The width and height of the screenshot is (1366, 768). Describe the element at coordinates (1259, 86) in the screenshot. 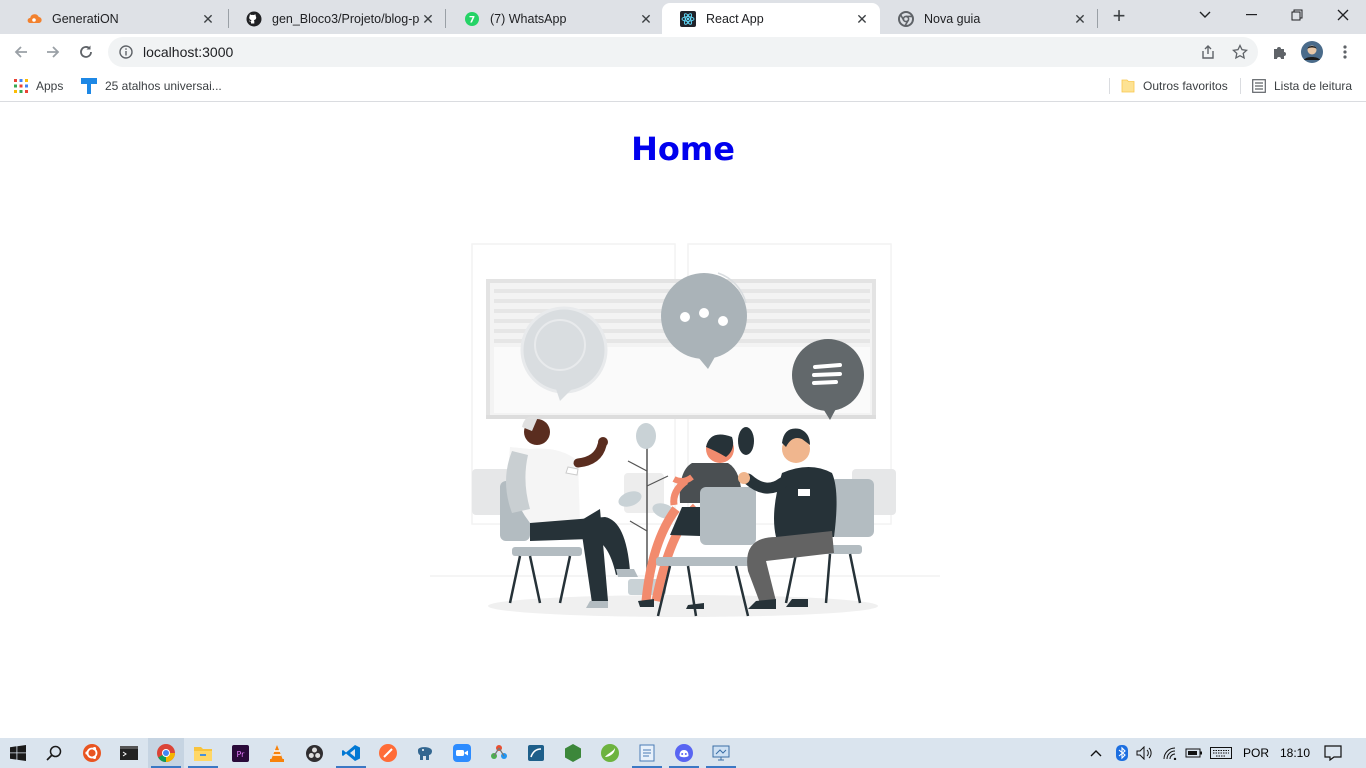

I see `reading-list-icon` at that location.